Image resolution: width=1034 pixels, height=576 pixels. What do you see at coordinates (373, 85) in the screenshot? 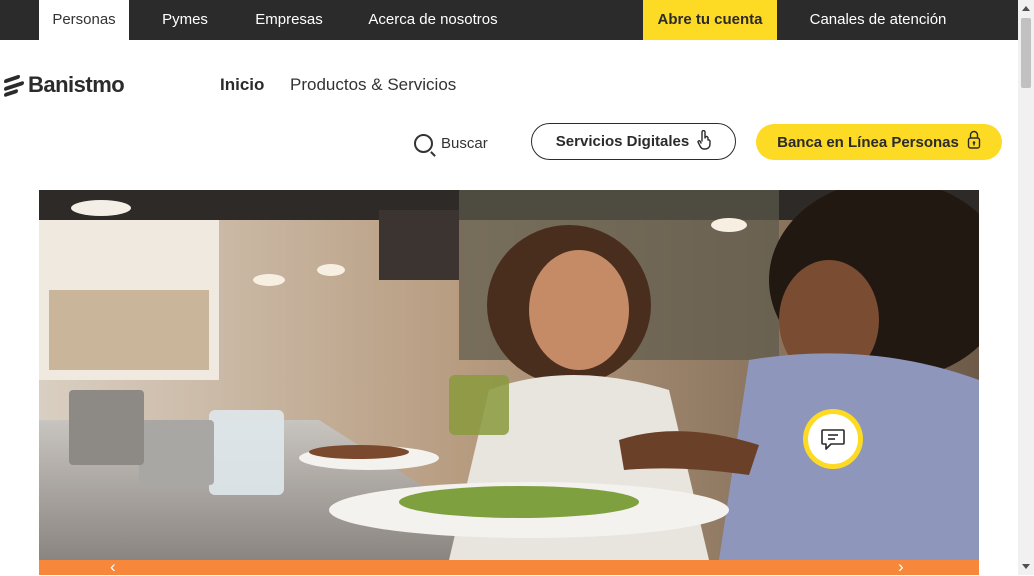
I see `nav-productos-servicios: Productos & Servicios` at bounding box center [373, 85].